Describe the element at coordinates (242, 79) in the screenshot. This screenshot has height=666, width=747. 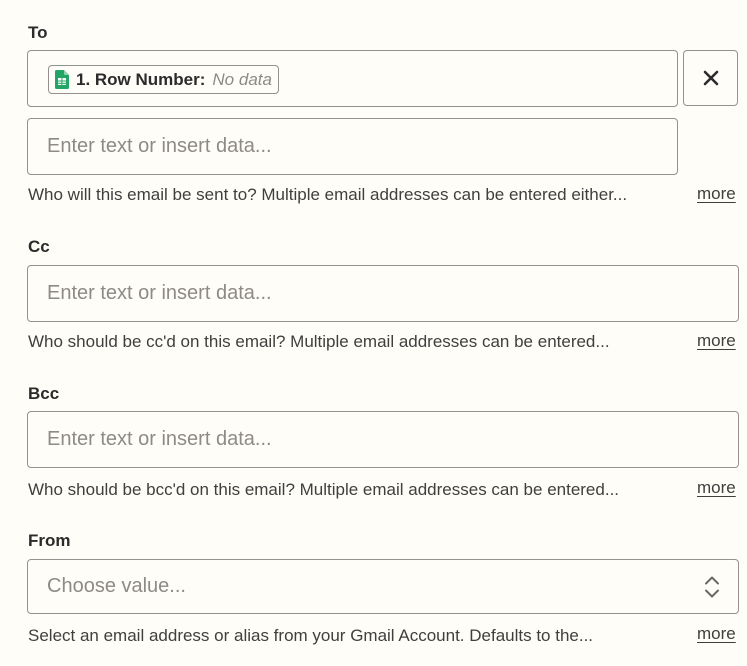
I see `chip-field-value: No data` at that location.